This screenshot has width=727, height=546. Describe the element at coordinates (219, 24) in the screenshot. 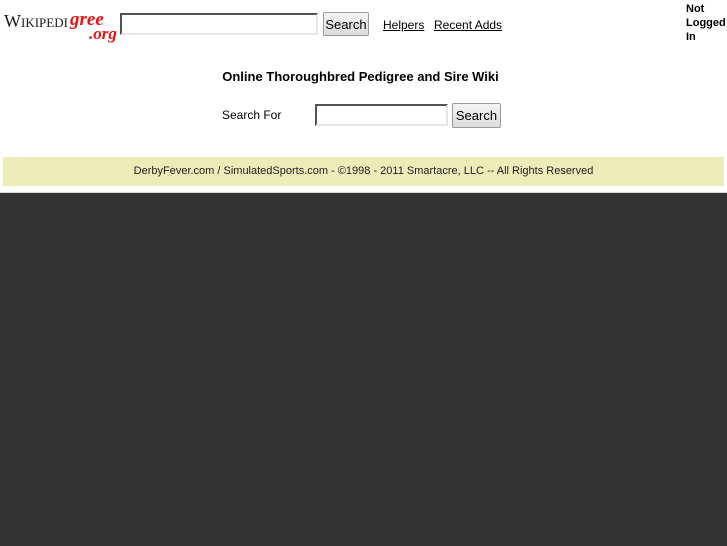

I see `header-search-input` at that location.